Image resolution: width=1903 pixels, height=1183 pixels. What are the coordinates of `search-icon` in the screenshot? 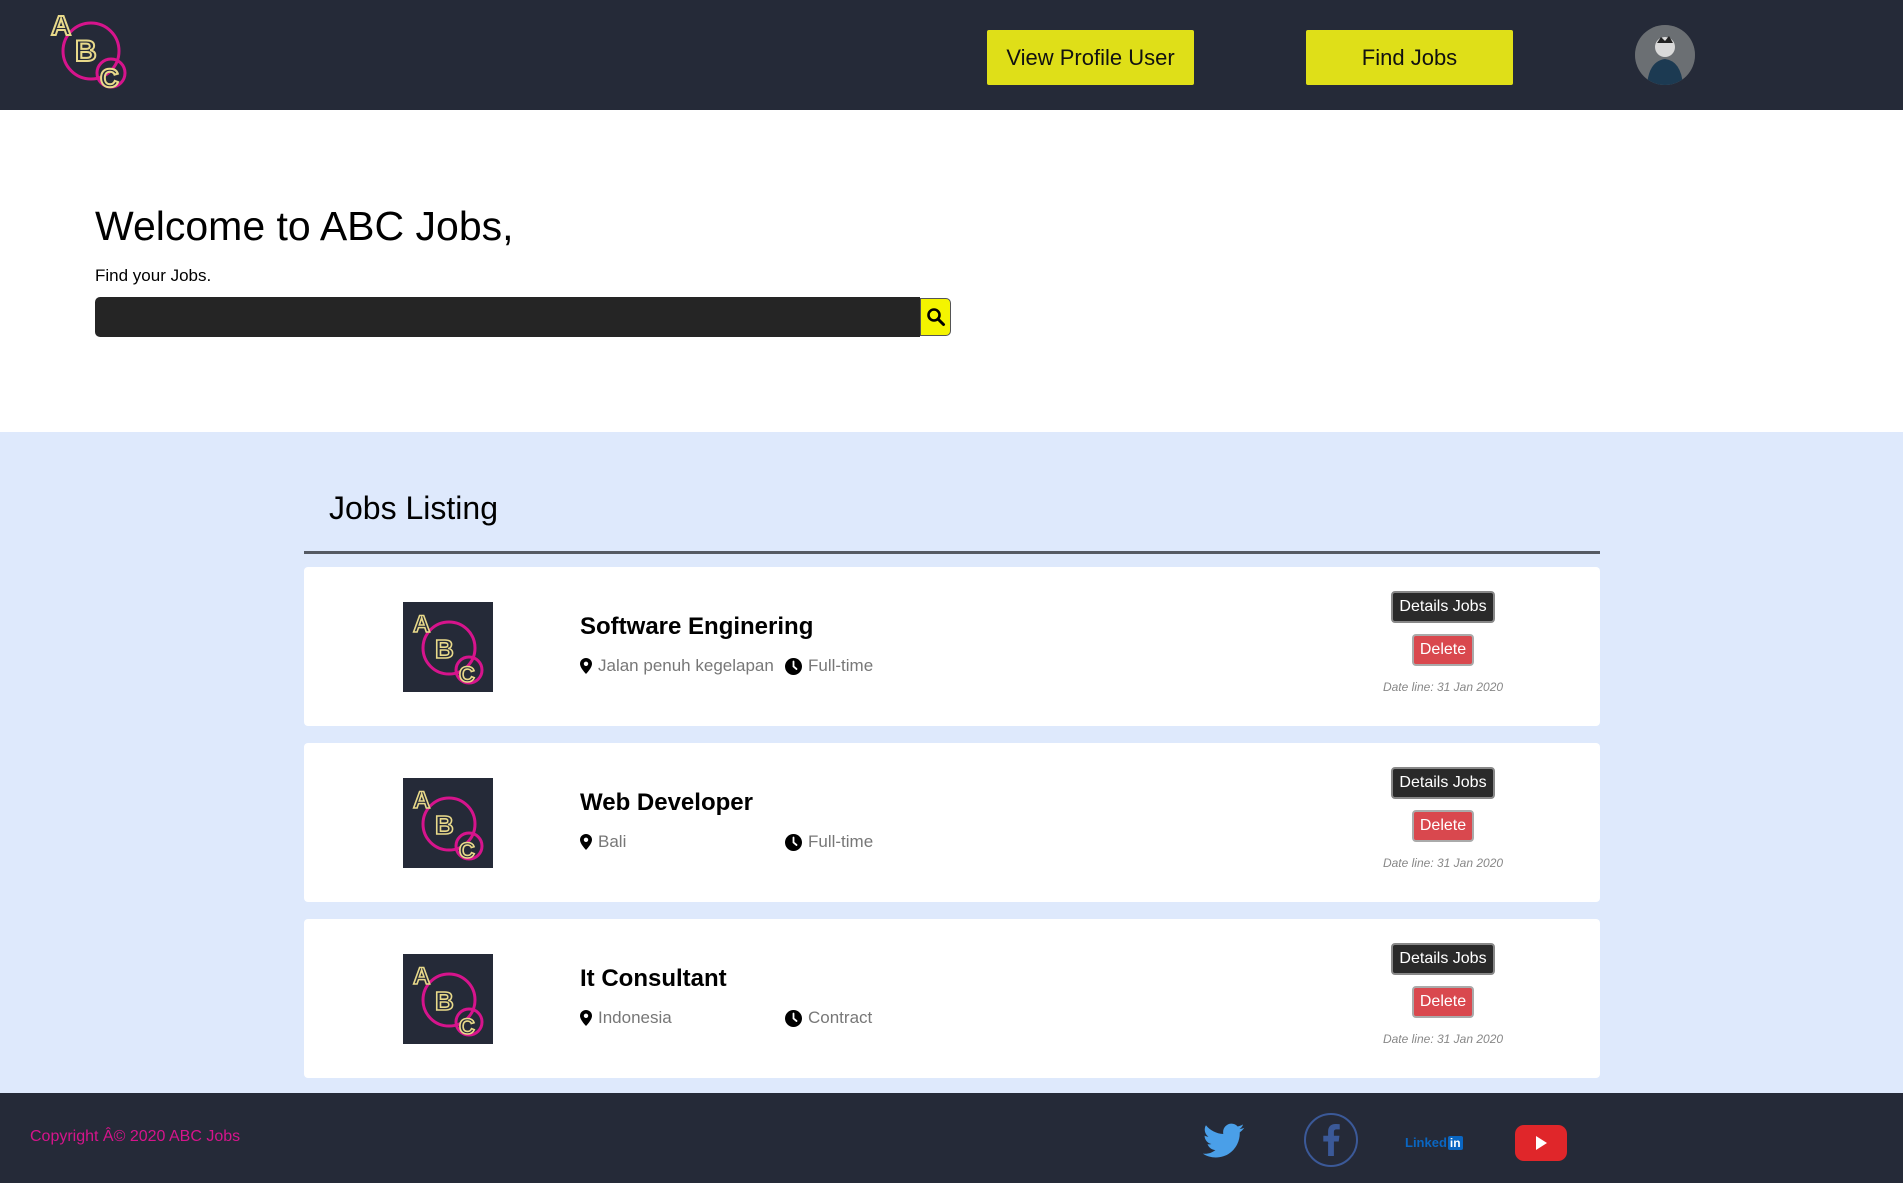 It's located at (935, 317).